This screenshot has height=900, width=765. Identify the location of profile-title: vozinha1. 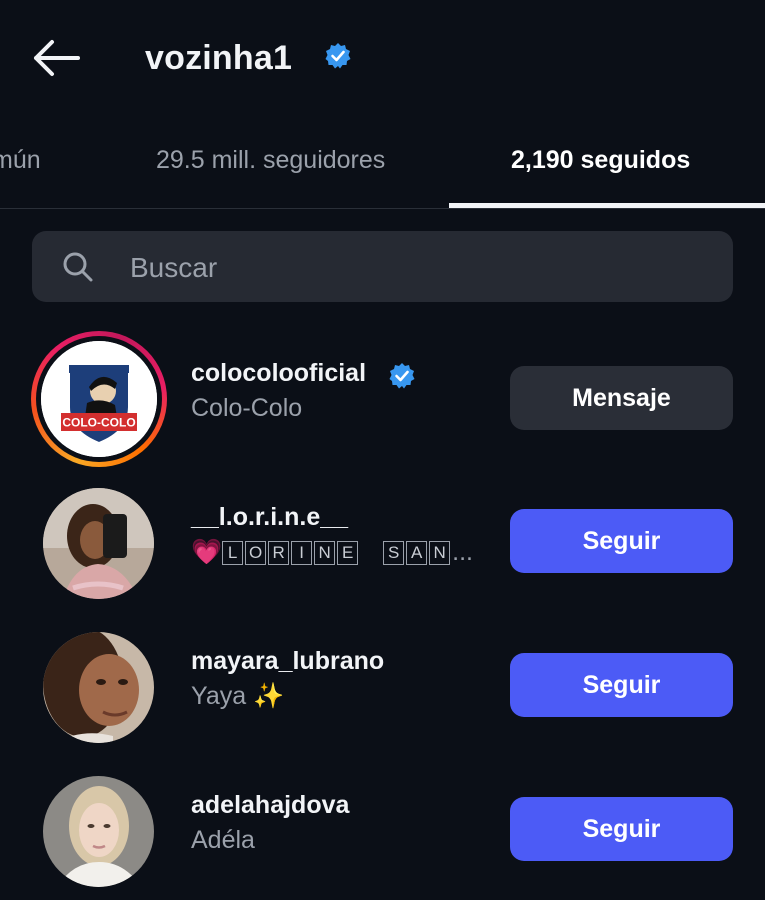
(219, 58).